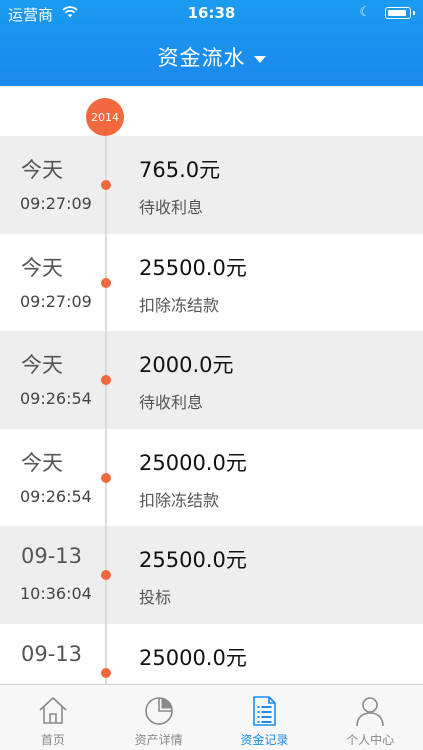  I want to click on record-amount: 2000.0元, so click(186, 365).